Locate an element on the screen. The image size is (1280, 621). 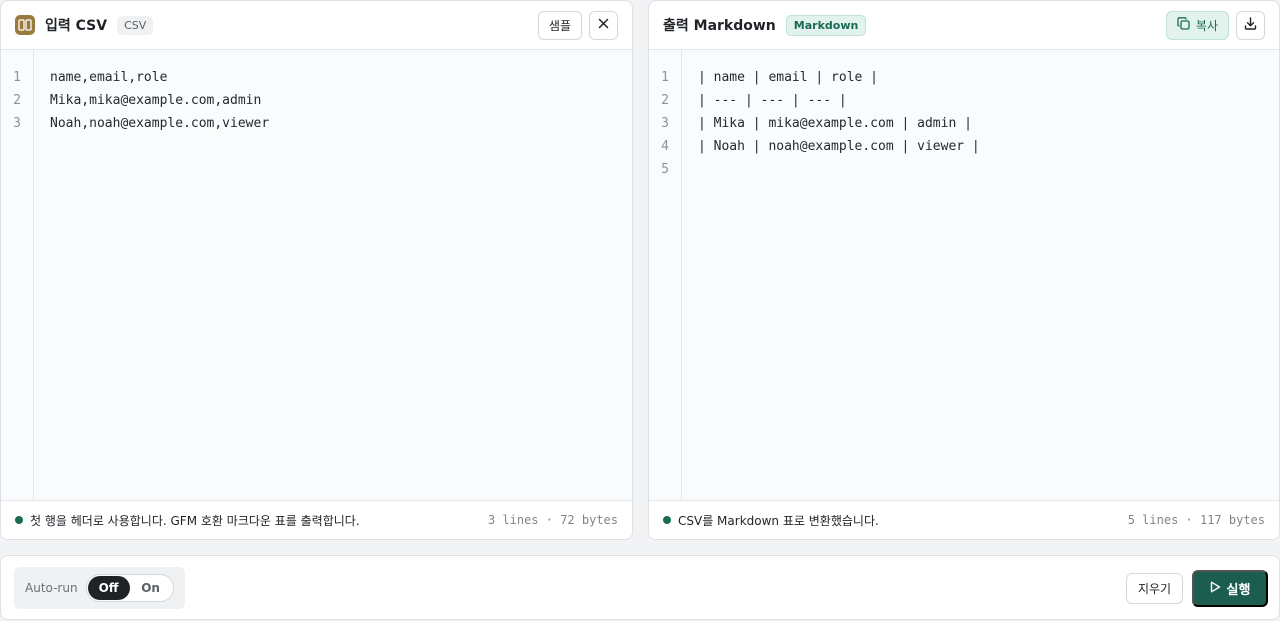
autorun-toggle: Off On is located at coordinates (129, 588).